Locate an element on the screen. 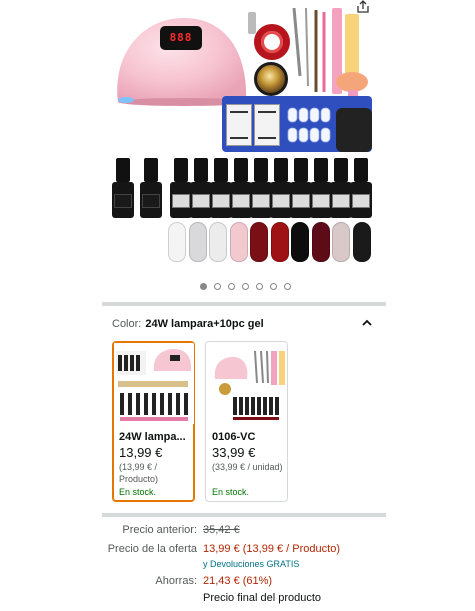  variant-title: 0106-VC is located at coordinates (234, 437).